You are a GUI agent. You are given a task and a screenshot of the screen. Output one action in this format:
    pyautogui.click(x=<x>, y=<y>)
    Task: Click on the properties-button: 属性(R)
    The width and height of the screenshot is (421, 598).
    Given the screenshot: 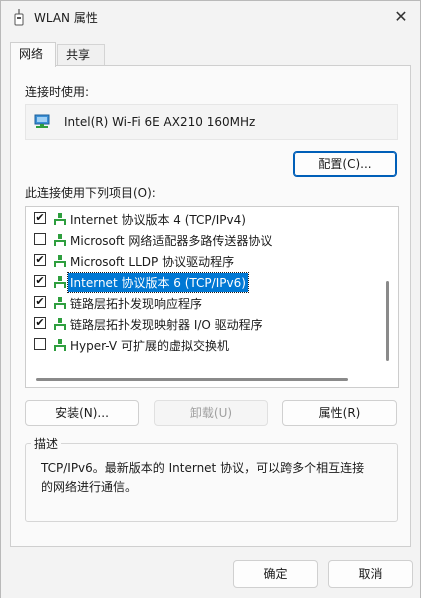 What is the action you would take?
    pyautogui.click(x=339, y=413)
    